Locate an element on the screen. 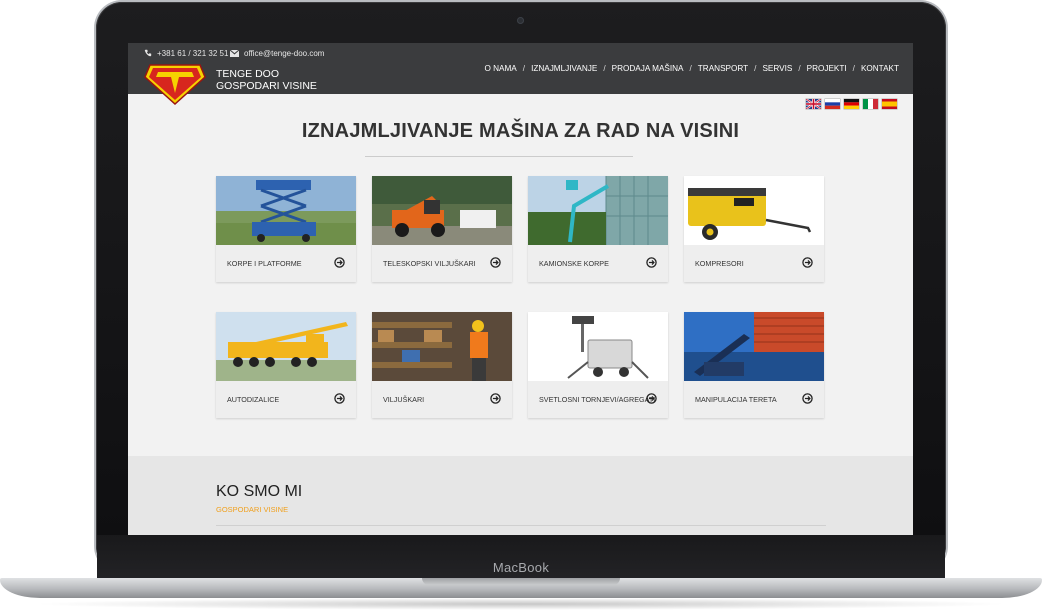  card-caption: SVETLOSNI TORNJEVI/AGREGATI is located at coordinates (598, 399).